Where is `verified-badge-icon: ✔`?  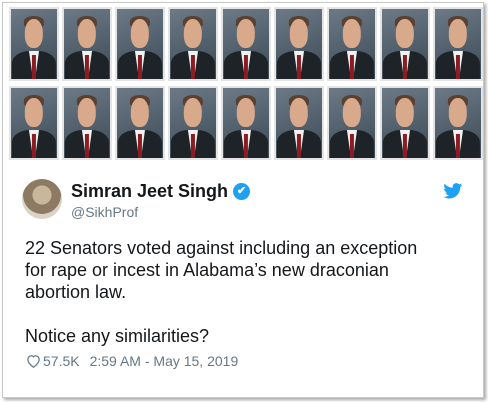 verified-badge-icon: ✔ is located at coordinates (242, 191).